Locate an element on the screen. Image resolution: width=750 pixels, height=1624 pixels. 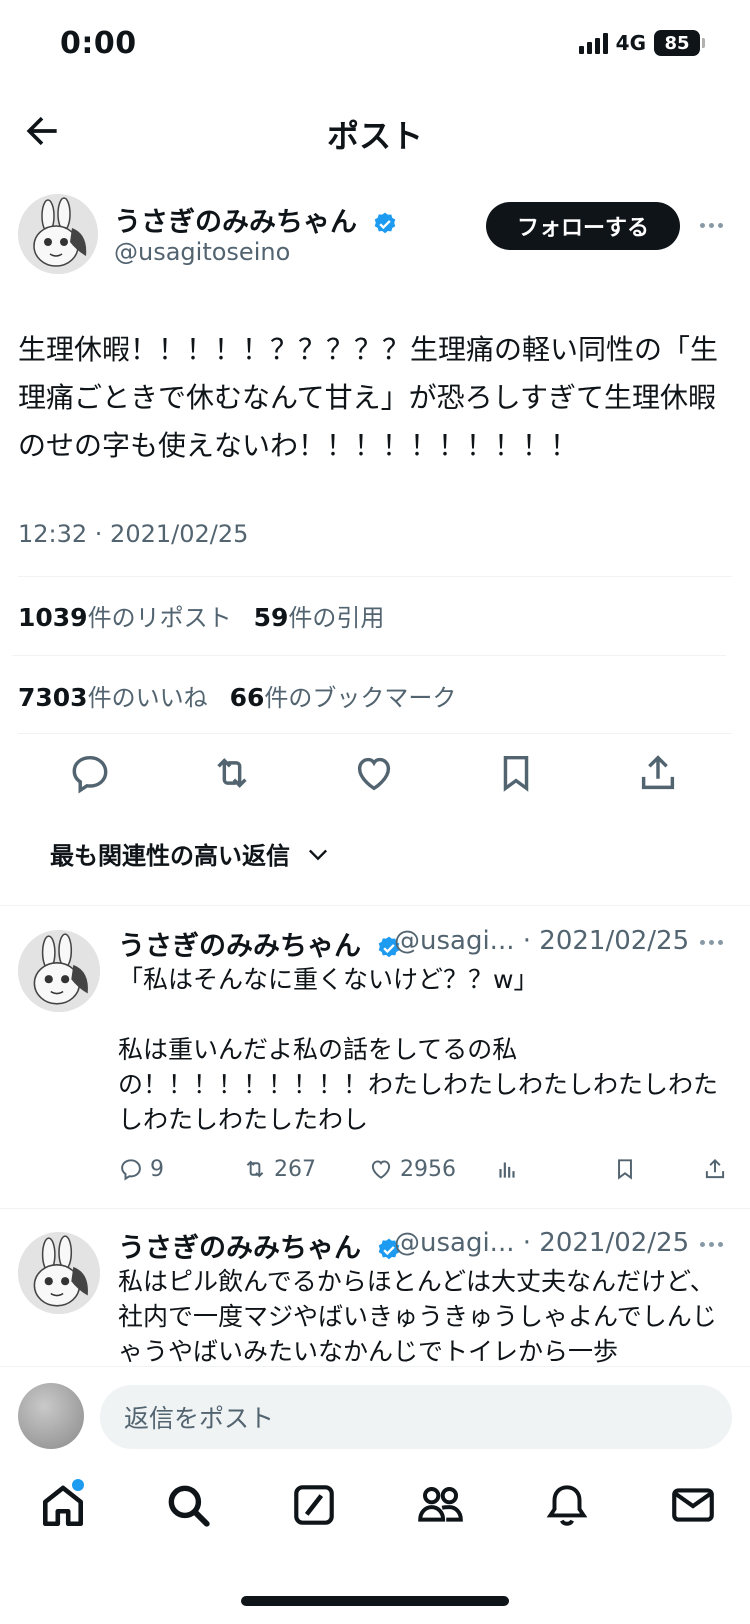
replies-sort-dropdown: 最も関連性の高い返信 is located at coordinates (191, 853).